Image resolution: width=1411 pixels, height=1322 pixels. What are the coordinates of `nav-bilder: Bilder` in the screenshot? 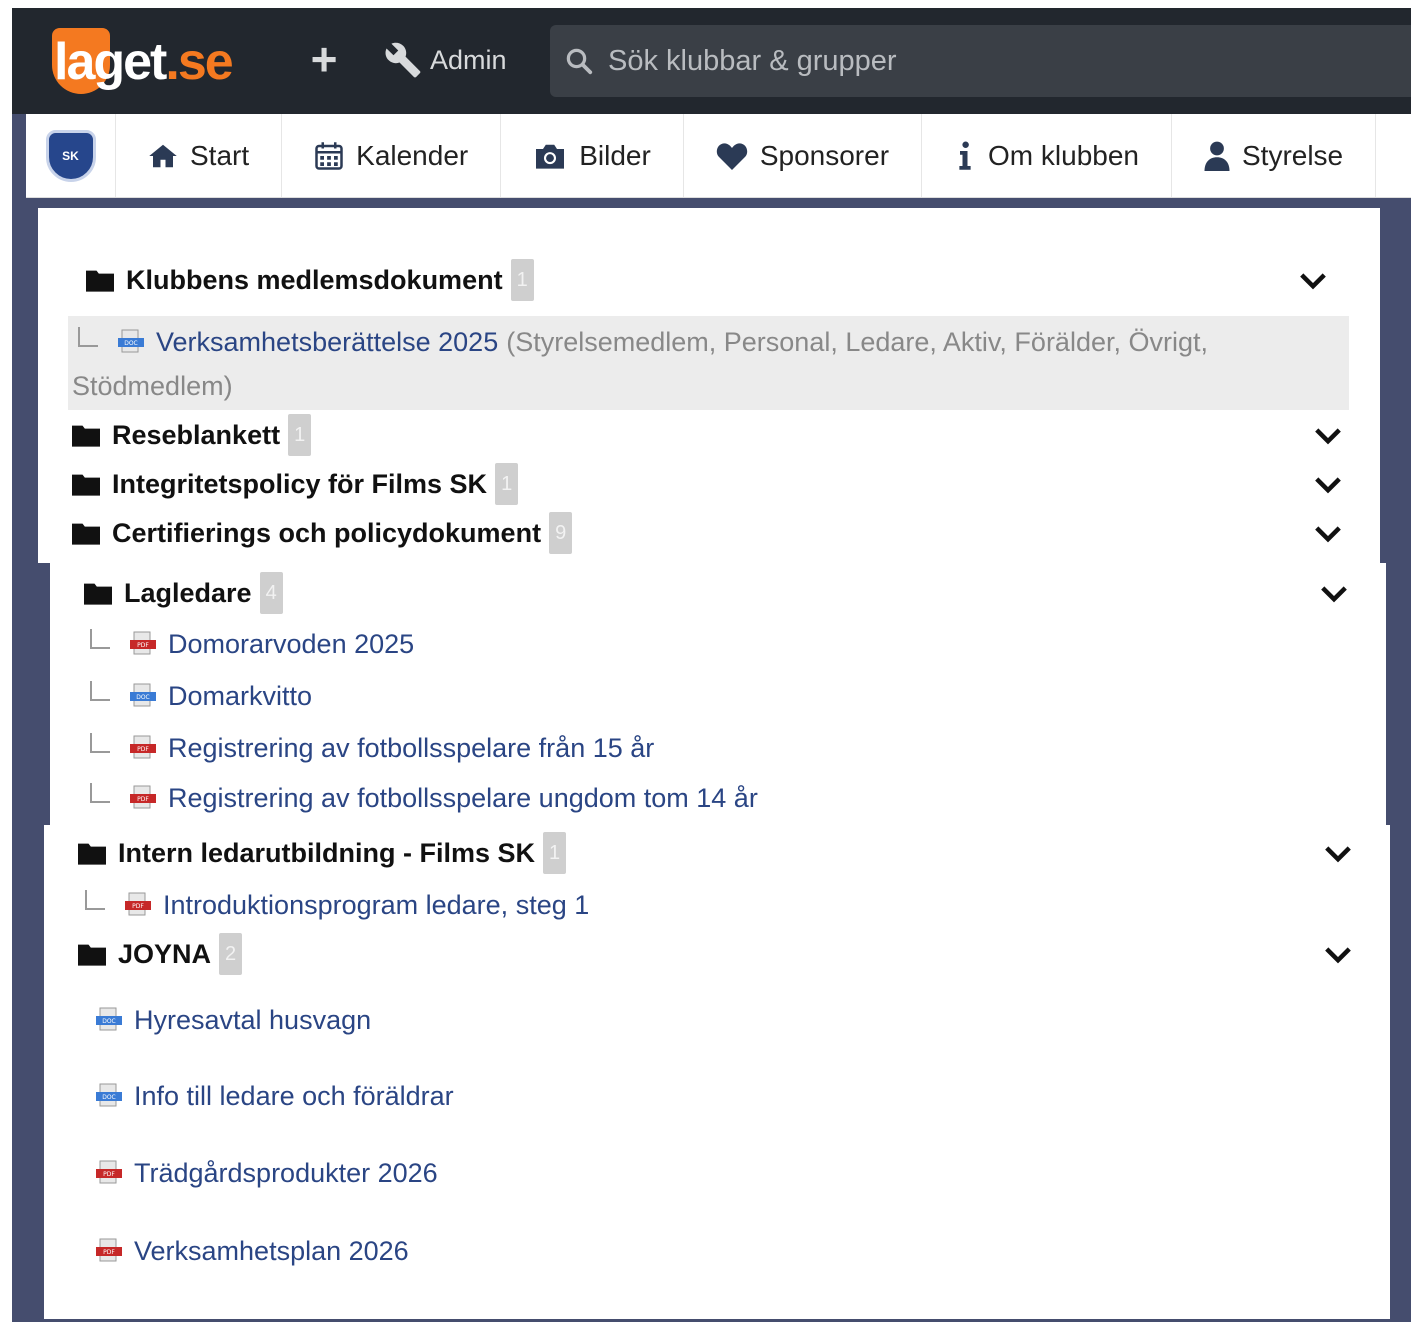 It's located at (592, 155).